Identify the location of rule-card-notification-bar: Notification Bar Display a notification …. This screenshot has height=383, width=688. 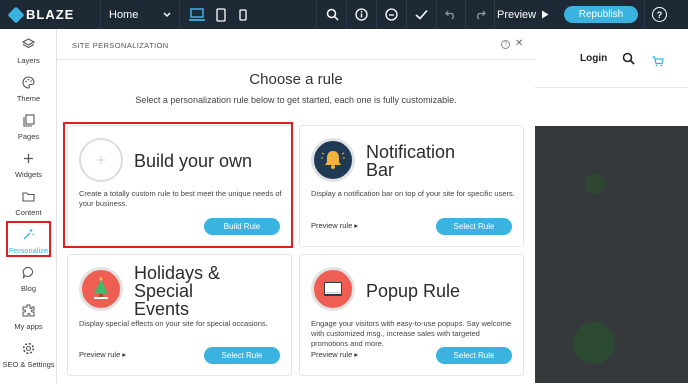
(411, 186).